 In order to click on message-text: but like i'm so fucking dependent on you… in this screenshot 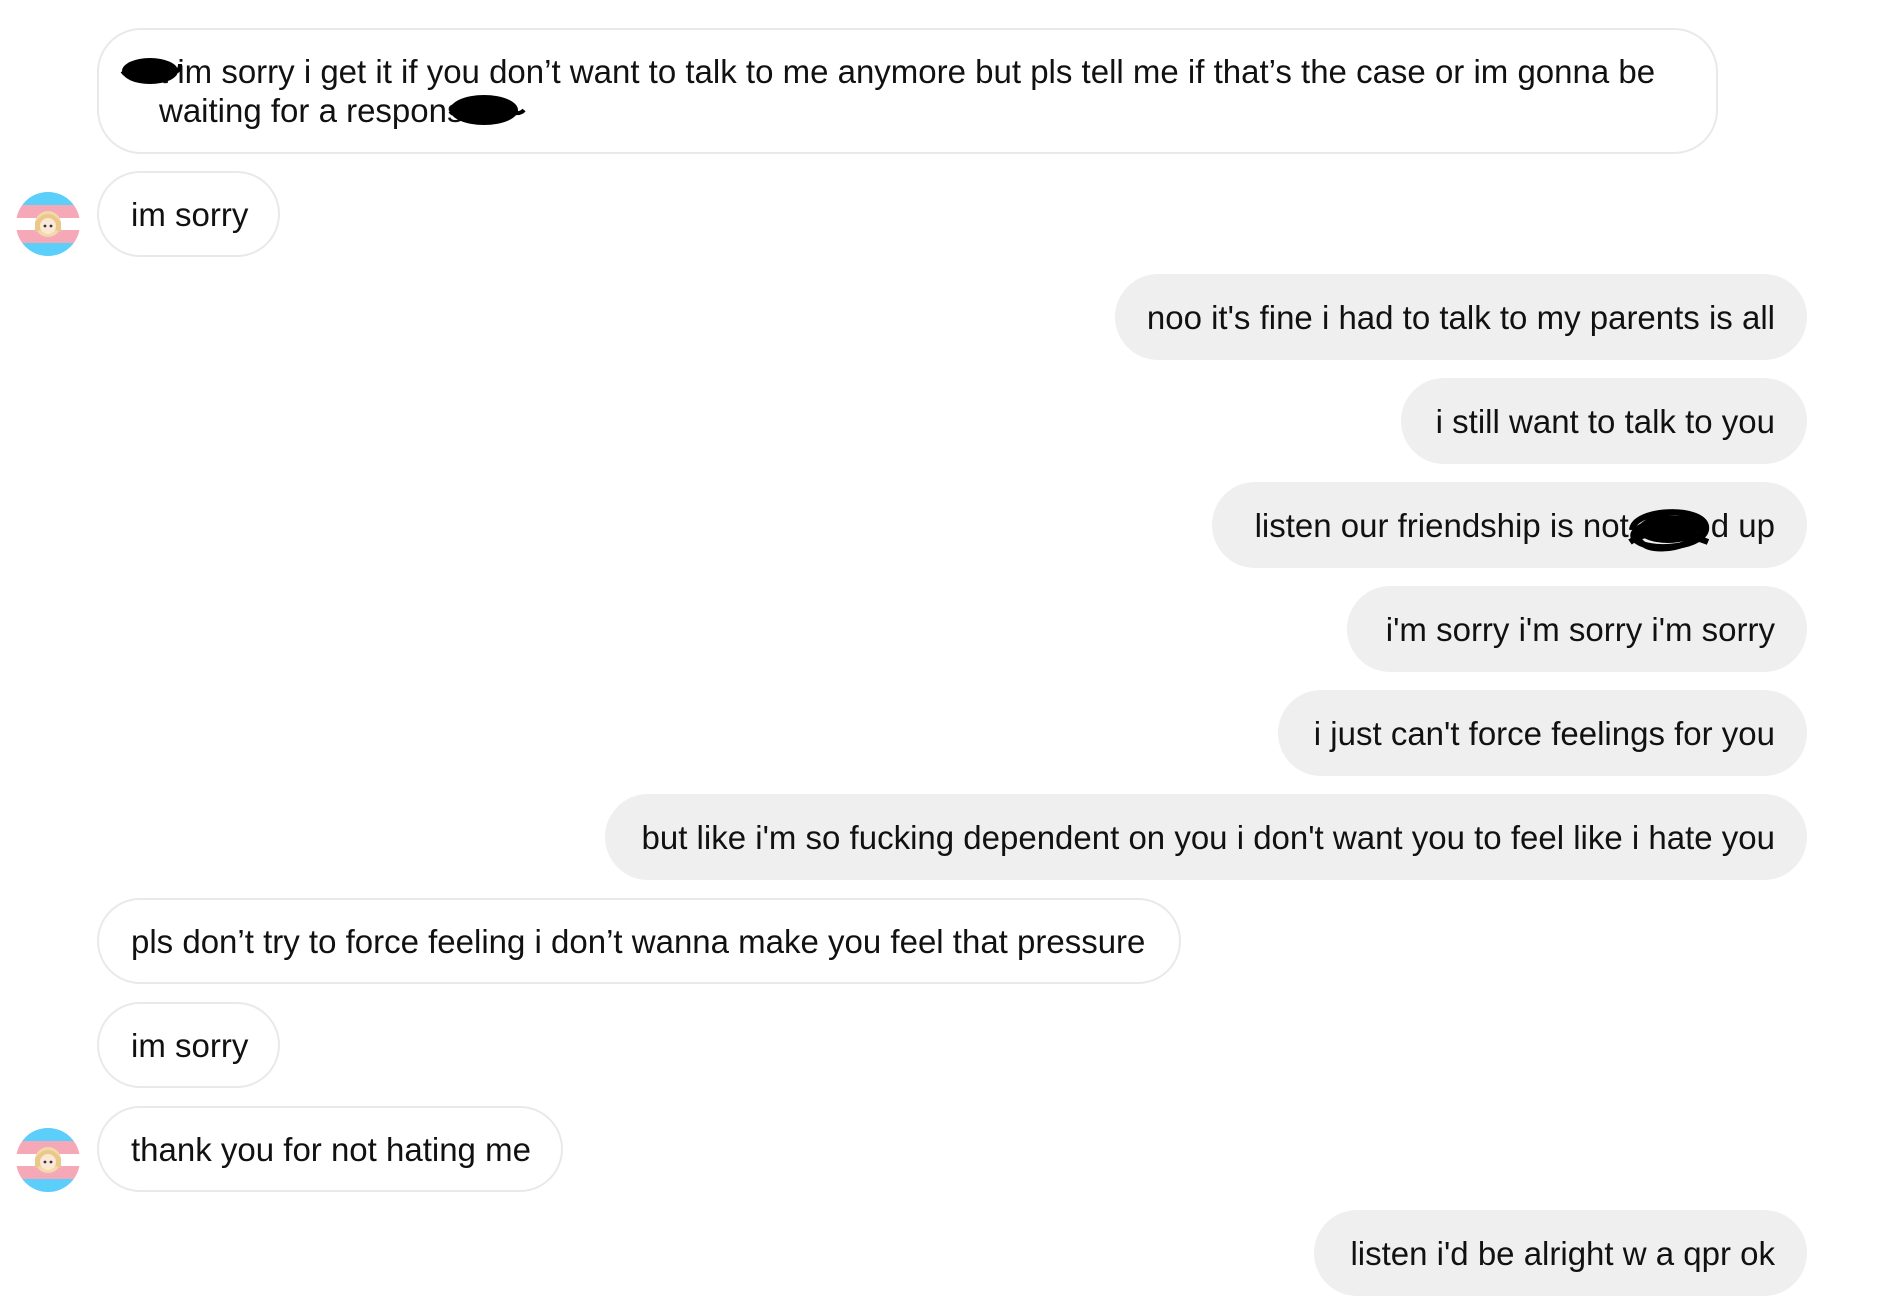, I will do `click(1208, 837)`.